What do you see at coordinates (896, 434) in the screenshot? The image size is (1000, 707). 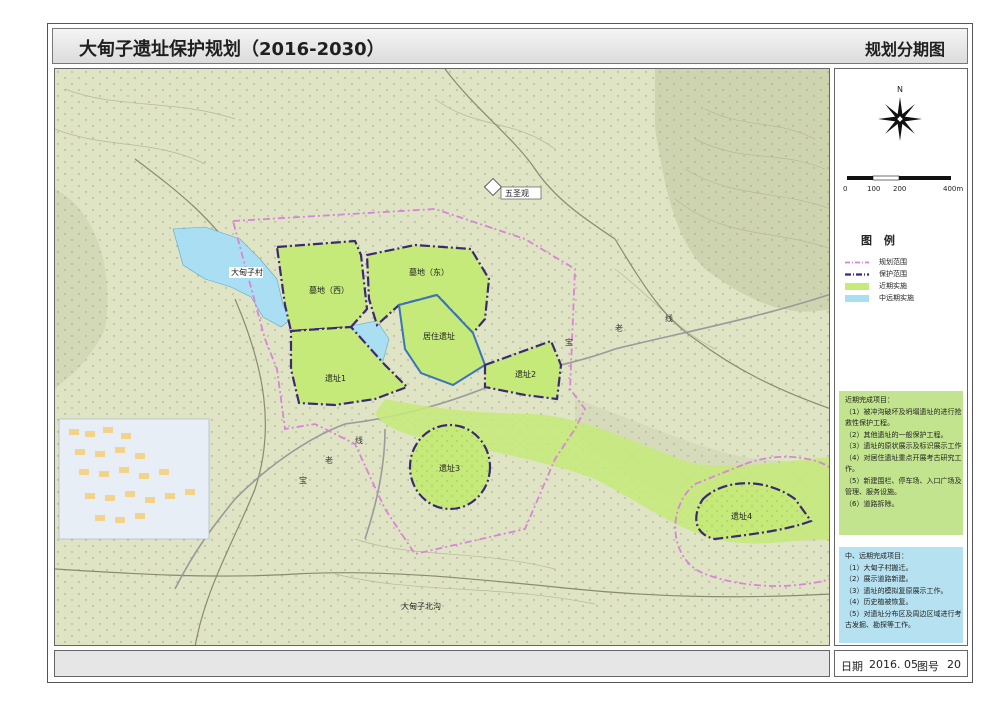 I see `near-term-item: （2）其他遗址的一般保护工程。` at bounding box center [896, 434].